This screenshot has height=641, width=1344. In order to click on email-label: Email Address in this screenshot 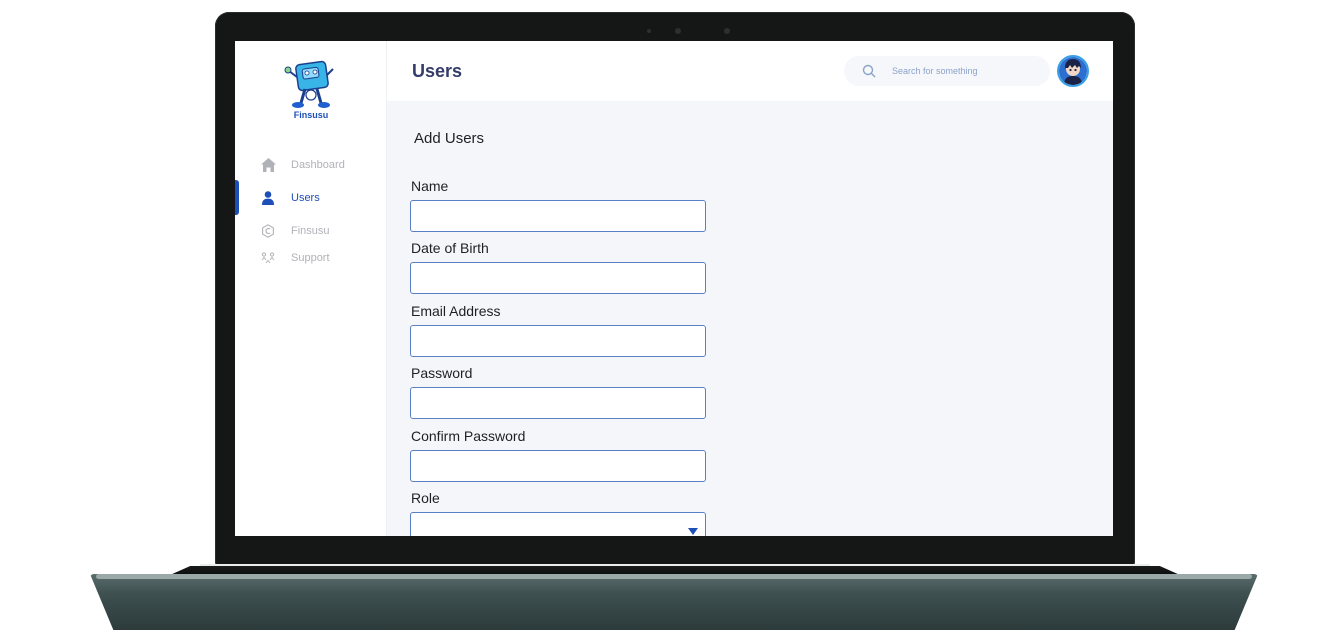, I will do `click(456, 311)`.